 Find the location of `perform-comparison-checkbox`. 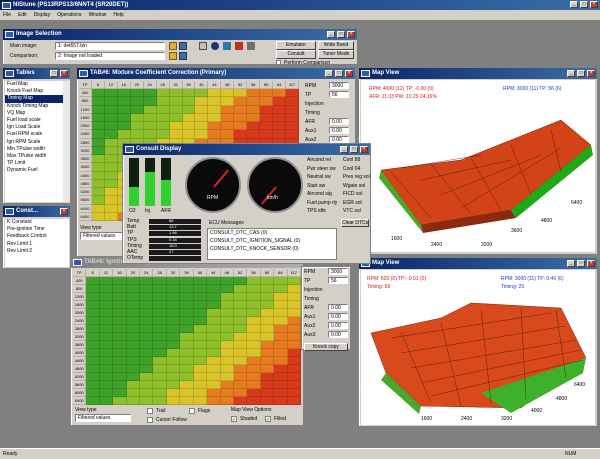

perform-comparison-checkbox is located at coordinates (278, 62).